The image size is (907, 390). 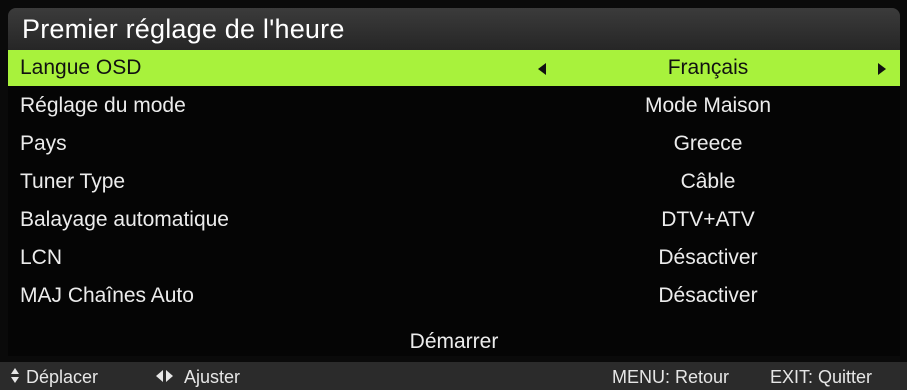 I want to click on menu-row-label: Tuner Type, so click(x=73, y=181).